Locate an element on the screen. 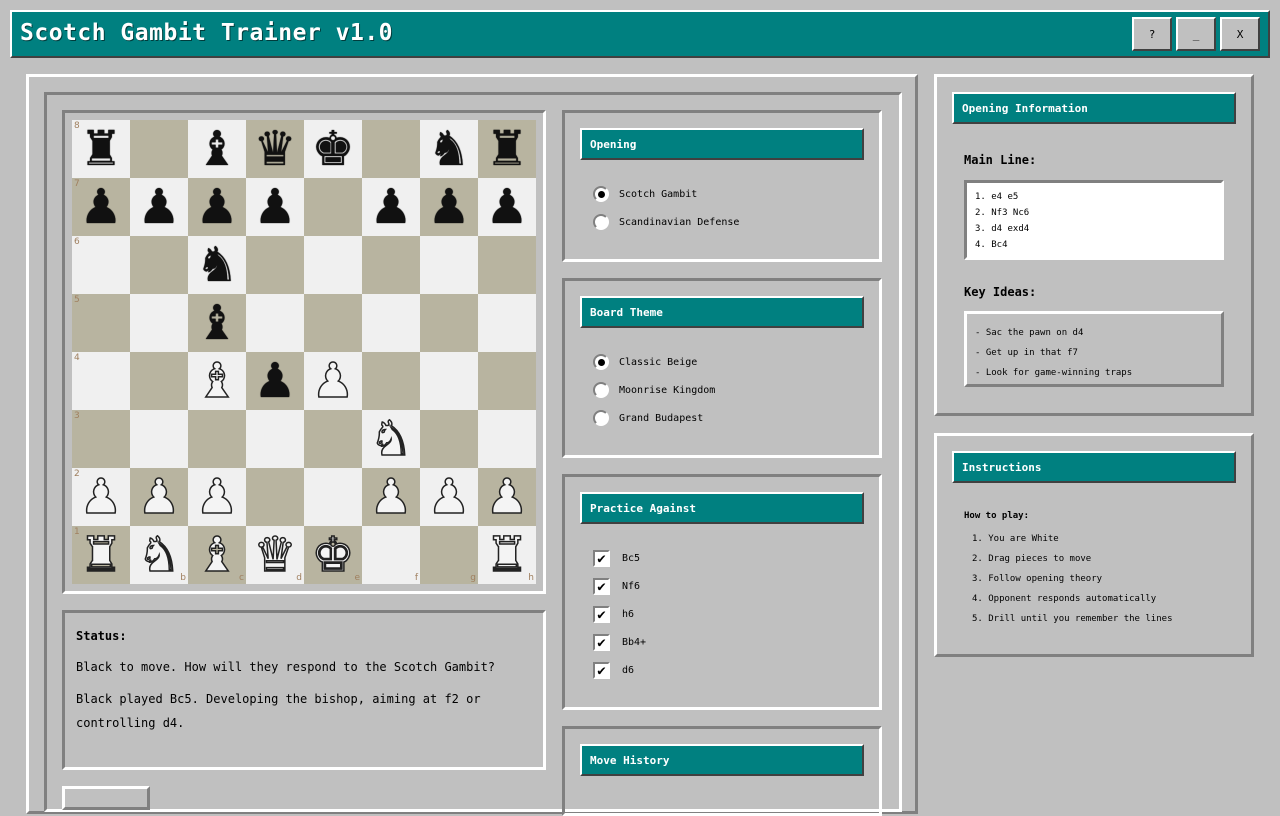  theme-option: Grand Budapest is located at coordinates (648, 418).